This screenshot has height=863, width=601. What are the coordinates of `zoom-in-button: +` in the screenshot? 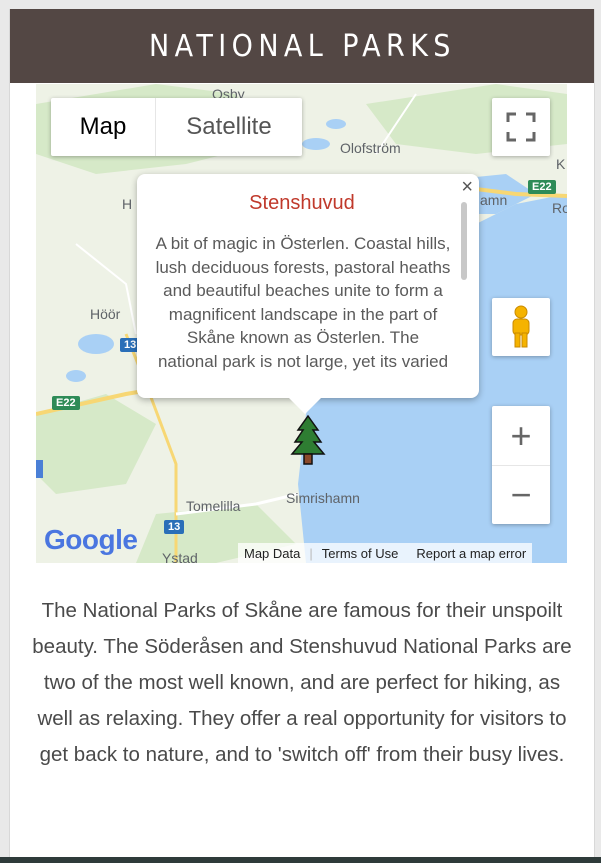 It's located at (521, 436).